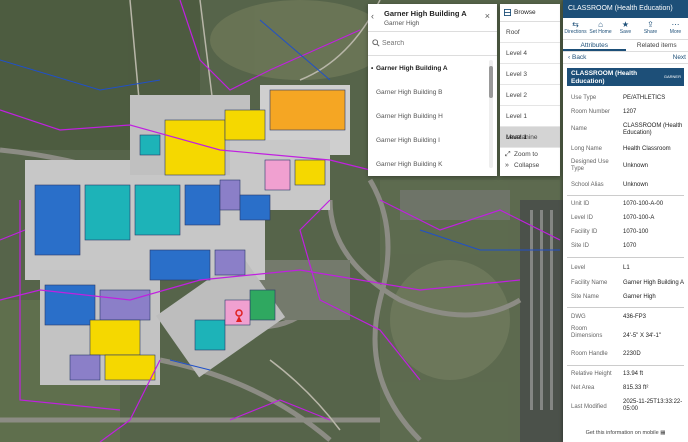  What do you see at coordinates (425, 13) in the screenshot?
I see `facility-title: Garner High Building A` at bounding box center [425, 13].